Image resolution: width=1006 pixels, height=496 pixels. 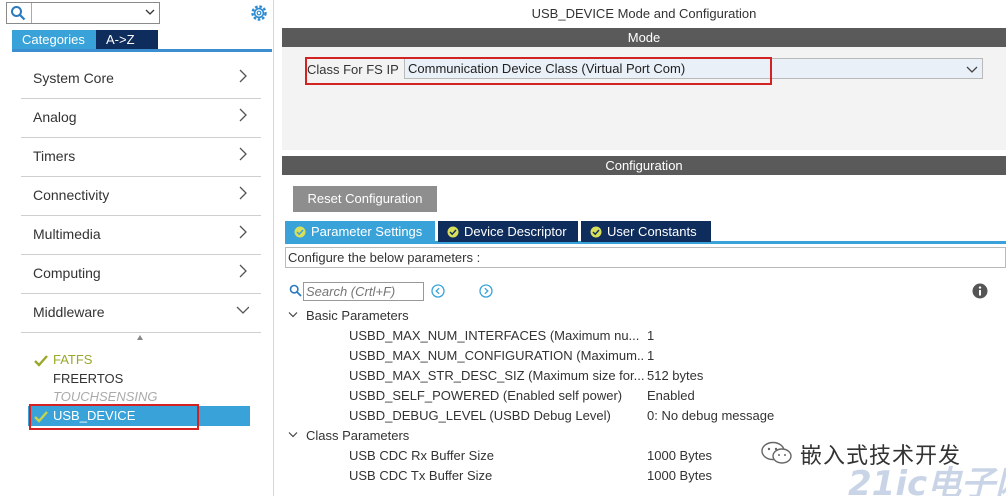 I want to click on category-label: Middleware, so click(x=69, y=312).